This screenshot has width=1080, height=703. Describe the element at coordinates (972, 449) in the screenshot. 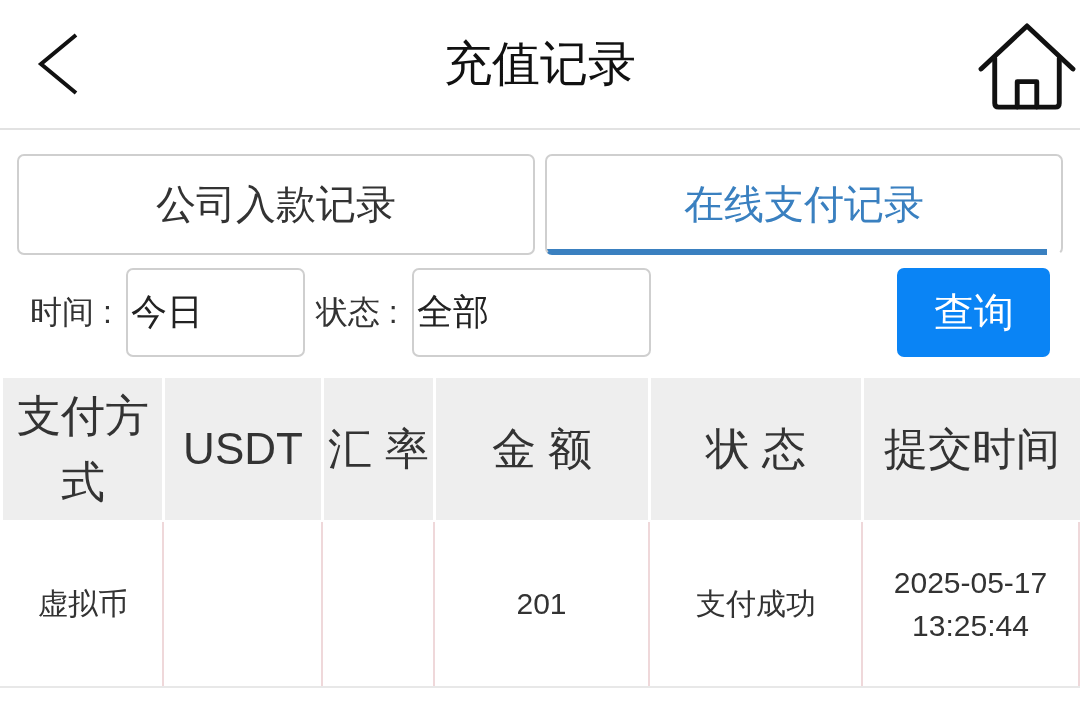

I see `column-header: 提交时间` at that location.